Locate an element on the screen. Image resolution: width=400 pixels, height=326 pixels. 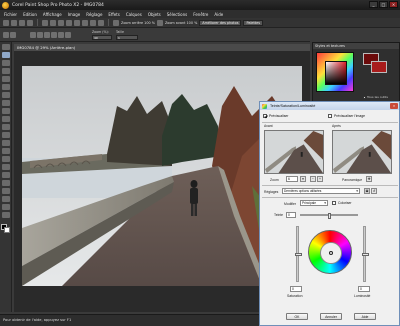
pan-tool-icon is located at coordinates (5, 47).